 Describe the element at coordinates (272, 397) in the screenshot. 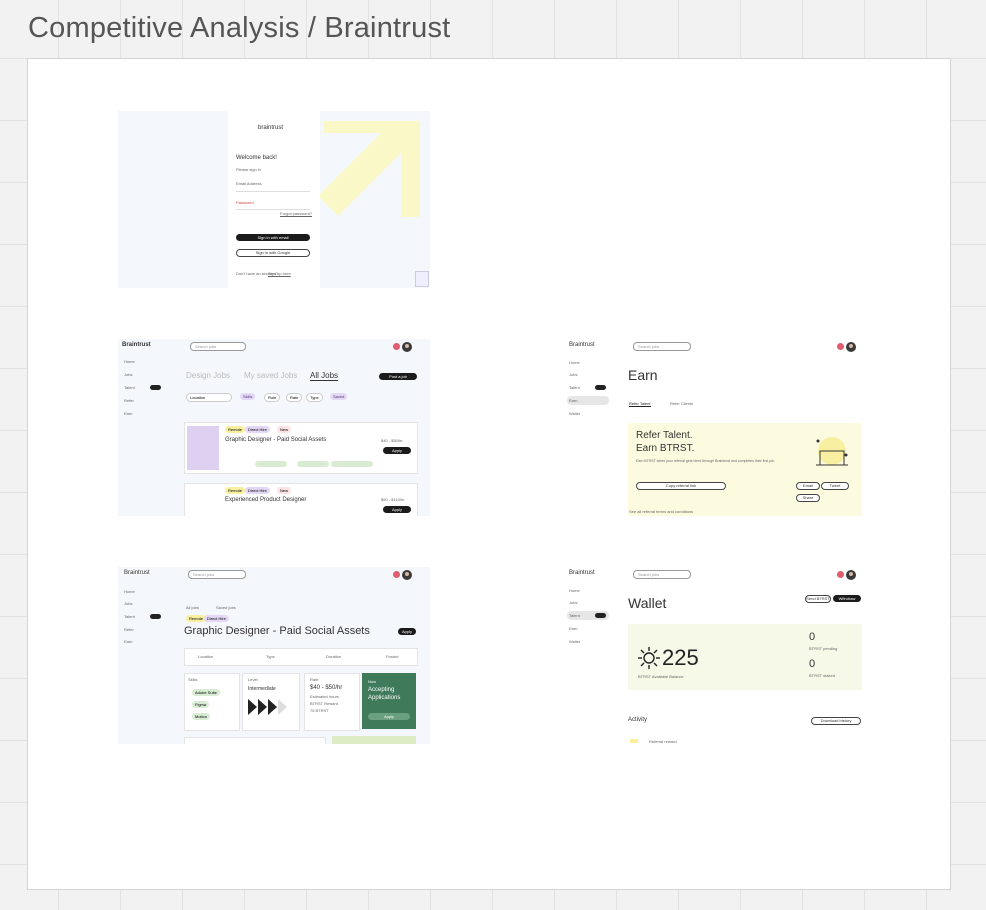

I see `filter-role: Role` at that location.